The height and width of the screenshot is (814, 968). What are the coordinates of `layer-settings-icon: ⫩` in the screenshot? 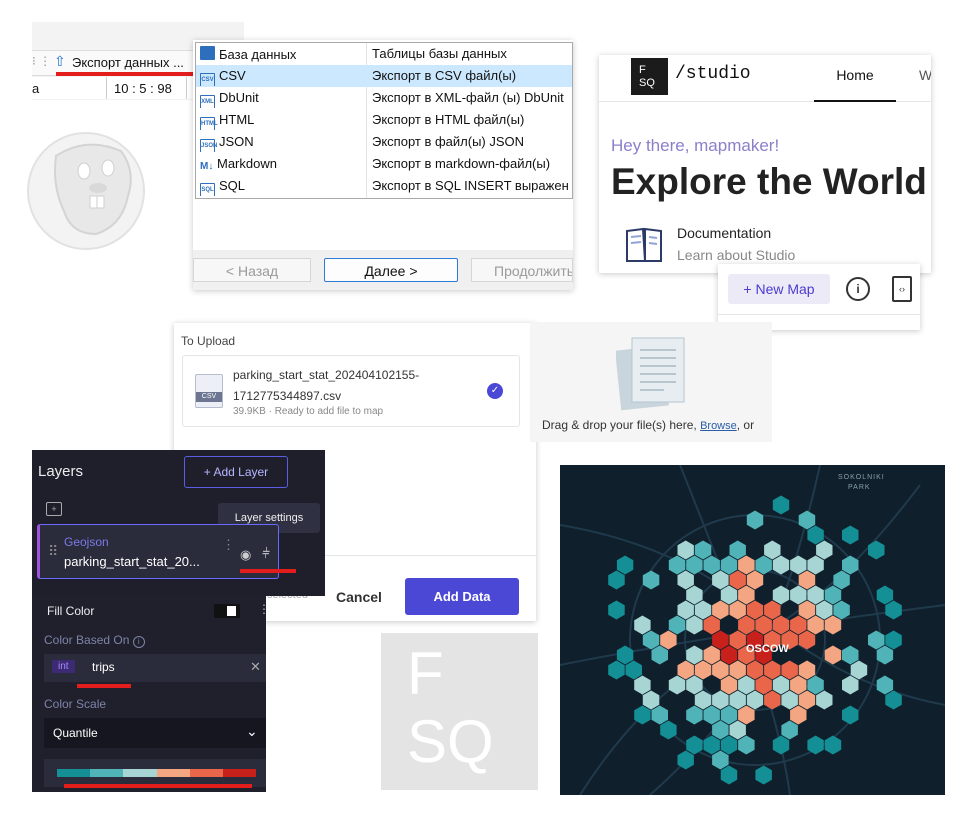 It's located at (266, 553).